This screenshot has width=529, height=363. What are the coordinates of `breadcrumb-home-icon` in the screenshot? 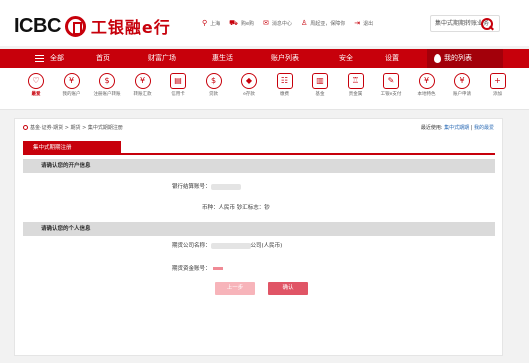 It's located at (25, 127).